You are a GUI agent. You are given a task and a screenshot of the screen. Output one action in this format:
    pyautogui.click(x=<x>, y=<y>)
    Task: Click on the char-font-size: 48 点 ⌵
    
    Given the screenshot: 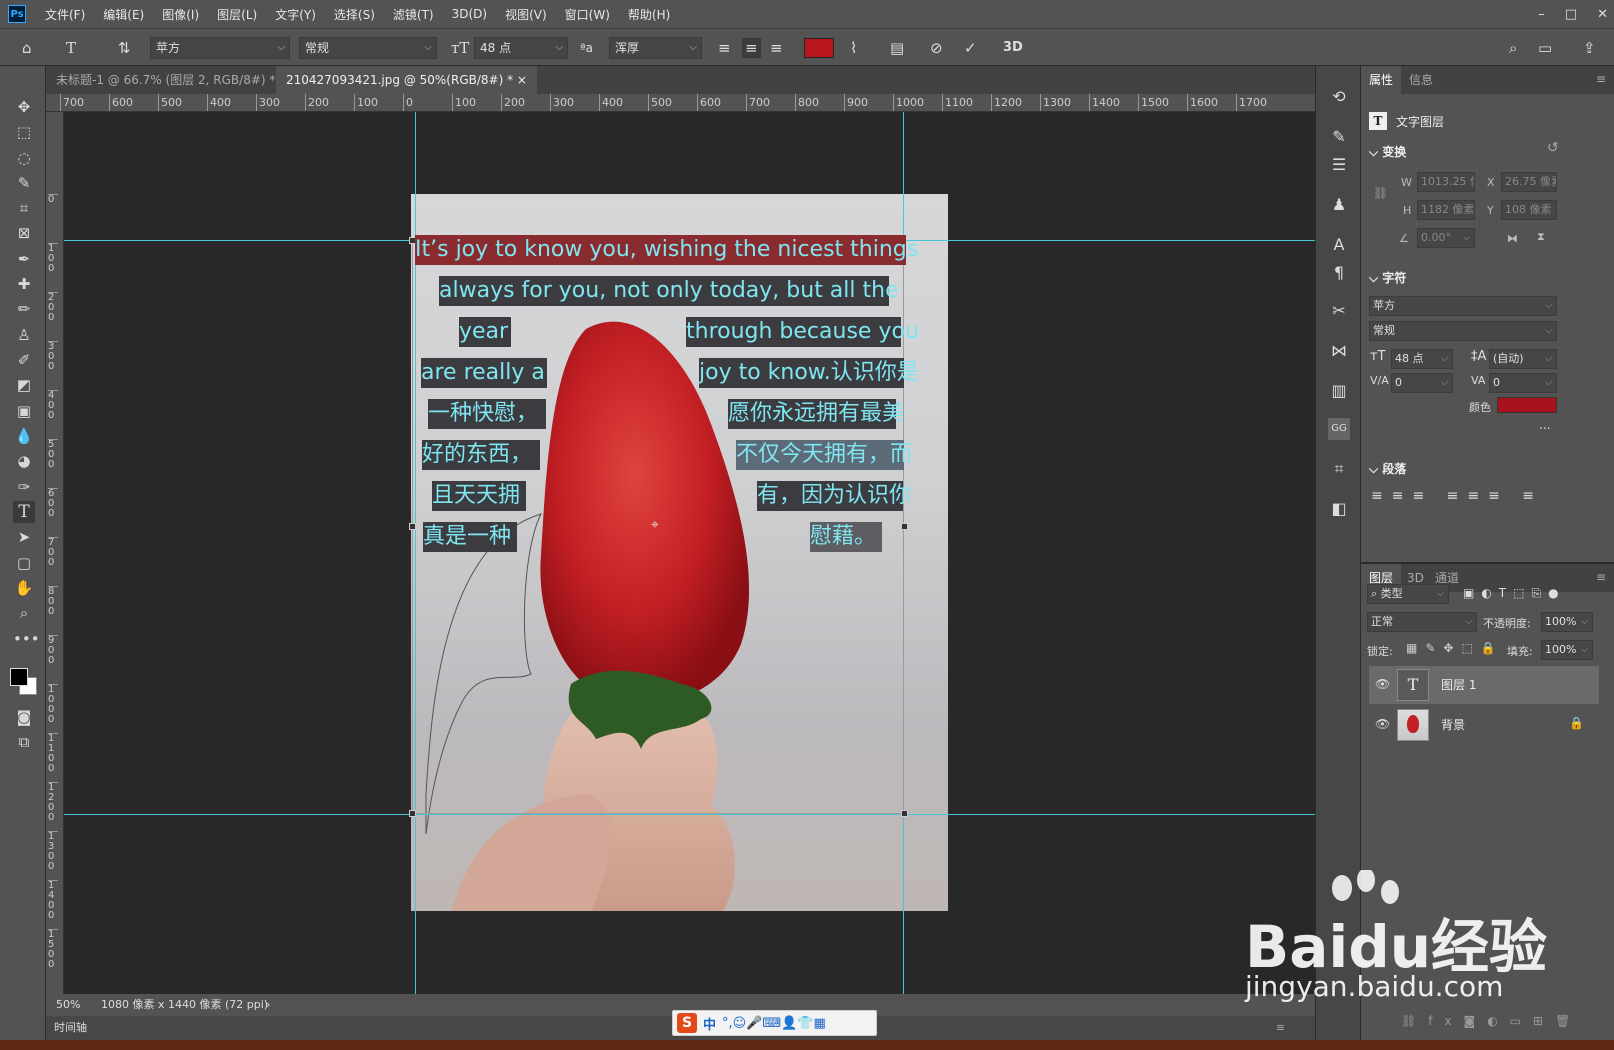 What is the action you would take?
    pyautogui.click(x=1422, y=359)
    